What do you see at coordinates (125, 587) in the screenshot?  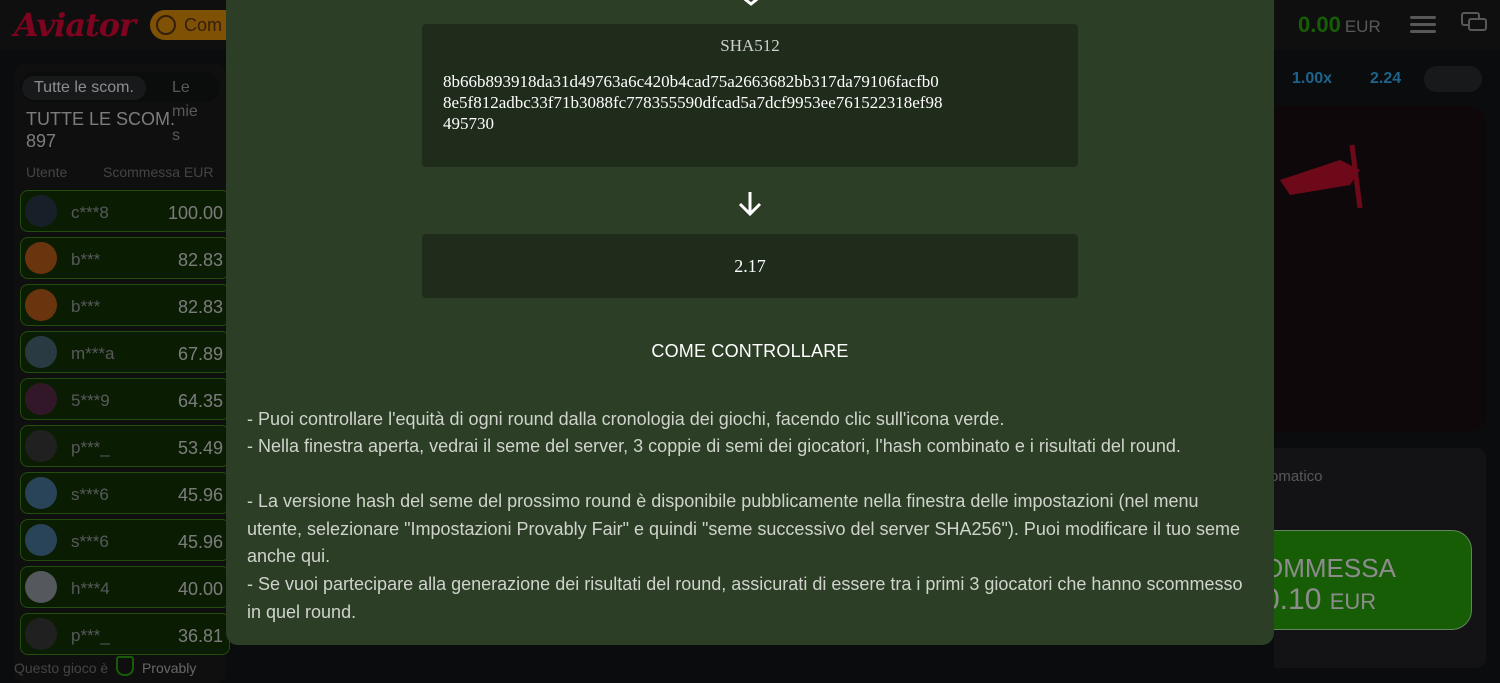 I see `table-row: h***4 40.00` at bounding box center [125, 587].